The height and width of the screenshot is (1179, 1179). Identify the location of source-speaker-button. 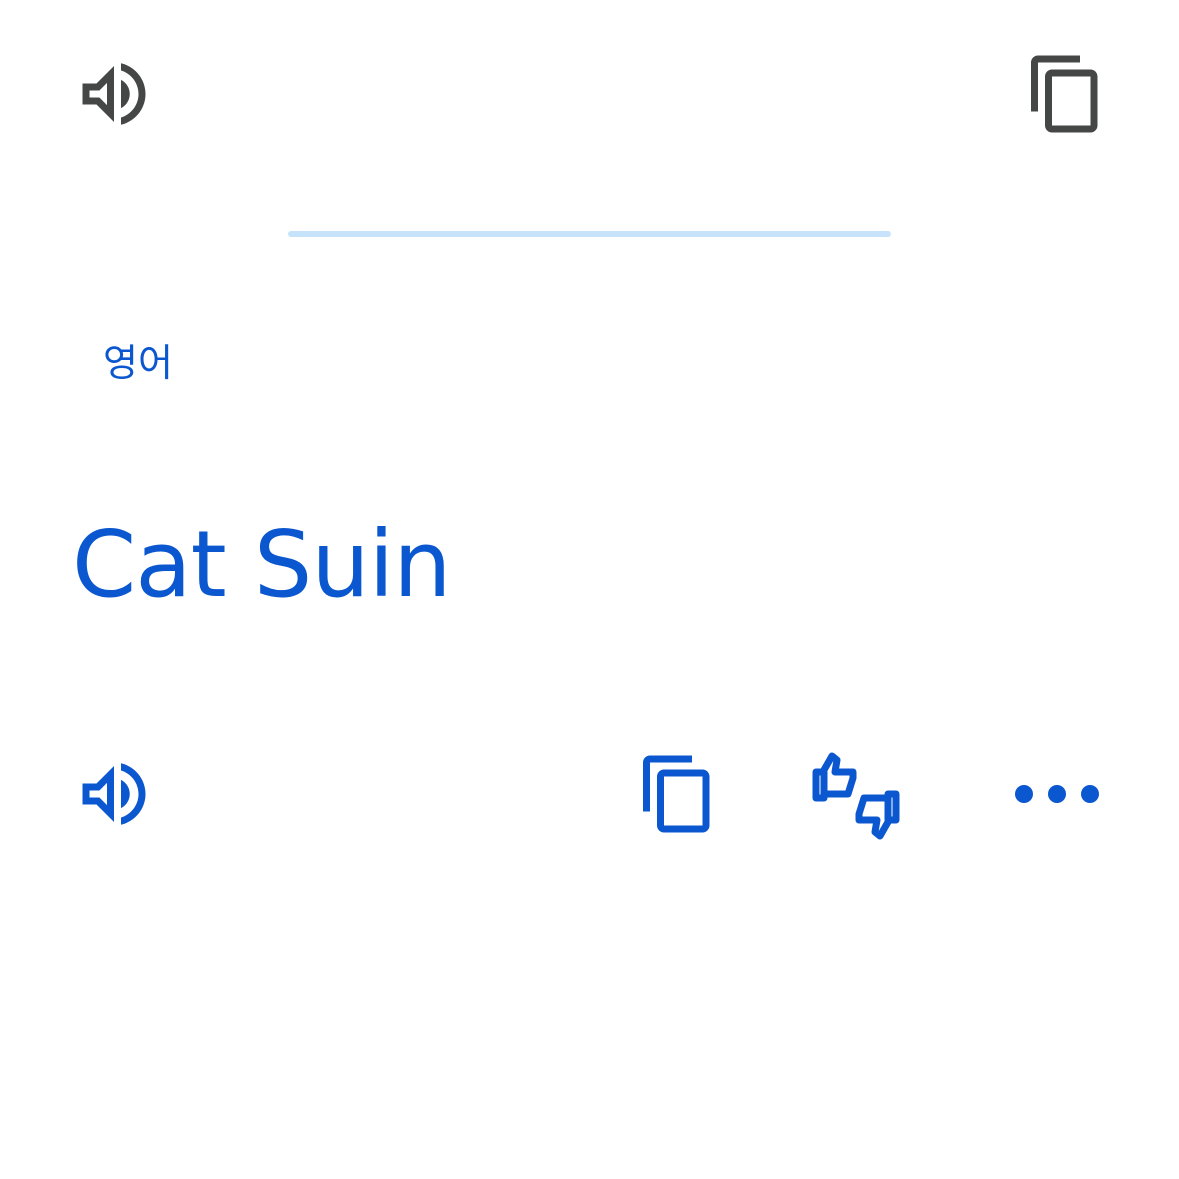
(114, 94).